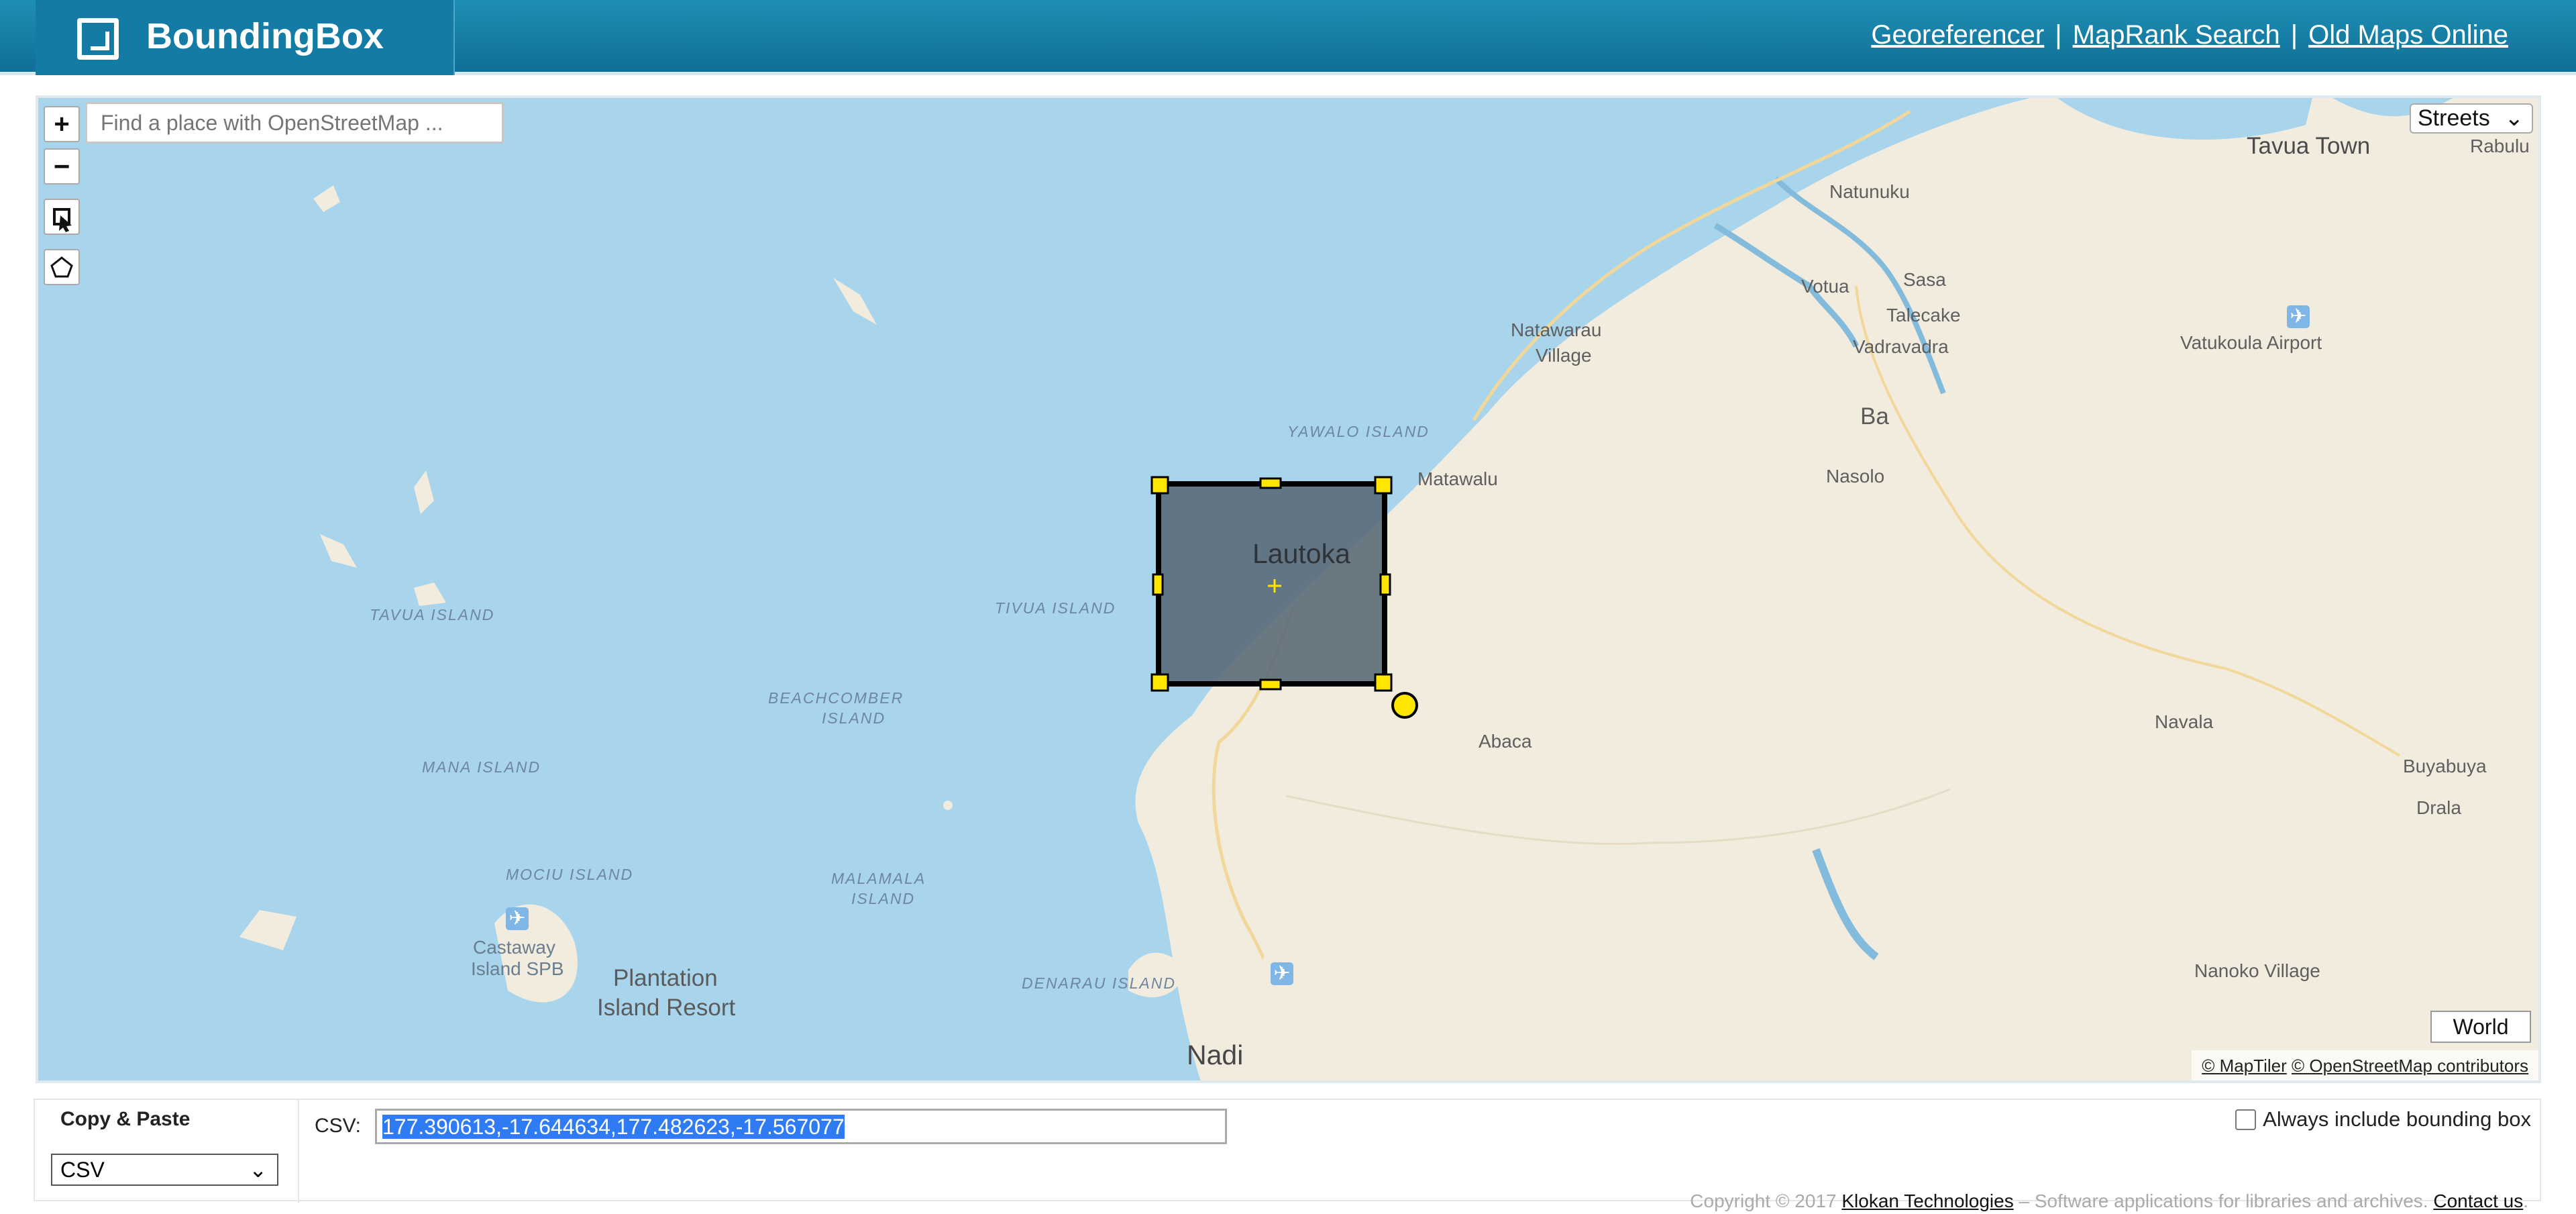  I want to click on map-label-malamala-island: ISLAND, so click(883, 898).